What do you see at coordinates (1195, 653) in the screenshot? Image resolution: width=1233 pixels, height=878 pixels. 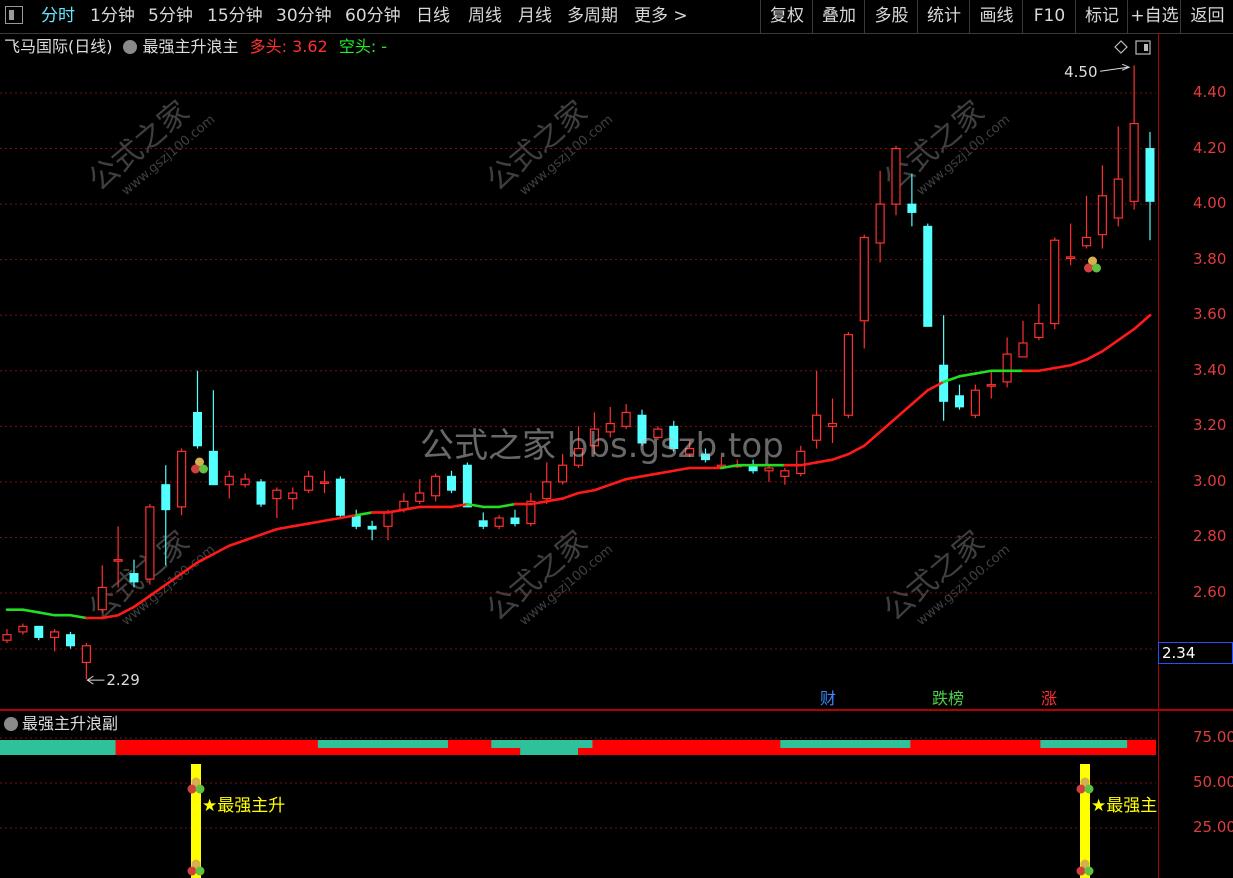 I see `last-price-label: 2.34` at bounding box center [1195, 653].